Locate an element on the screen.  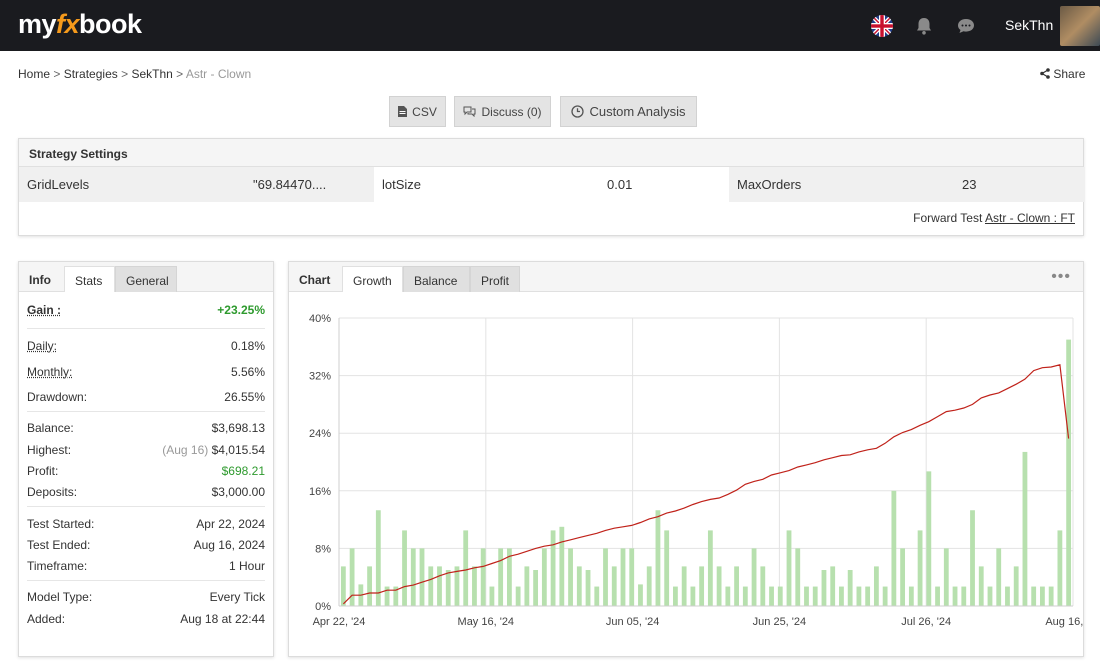
stat-deposits: Deposits: $3,000.00 is located at coordinates (146, 492).